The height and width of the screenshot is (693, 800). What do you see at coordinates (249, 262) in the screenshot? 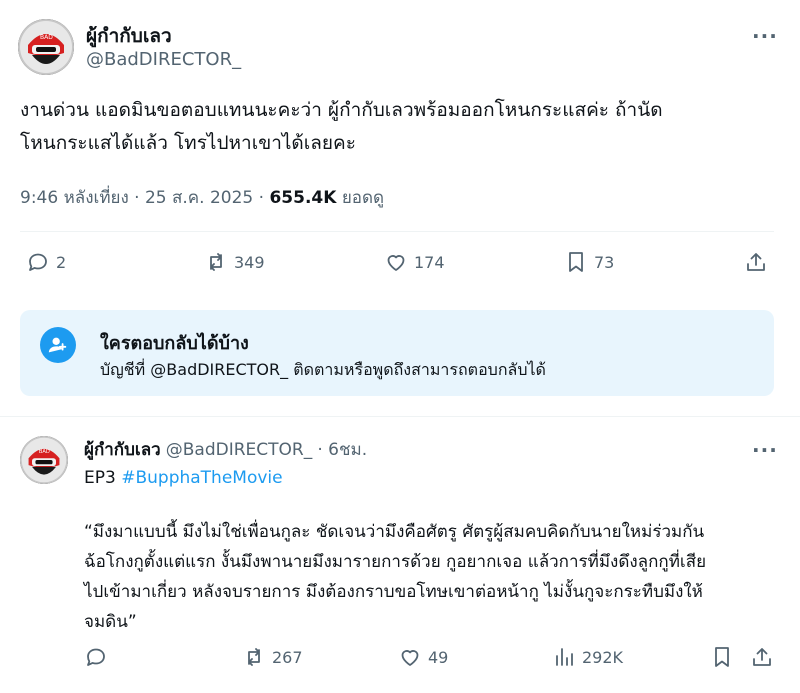
I see `repost-count: 349` at bounding box center [249, 262].